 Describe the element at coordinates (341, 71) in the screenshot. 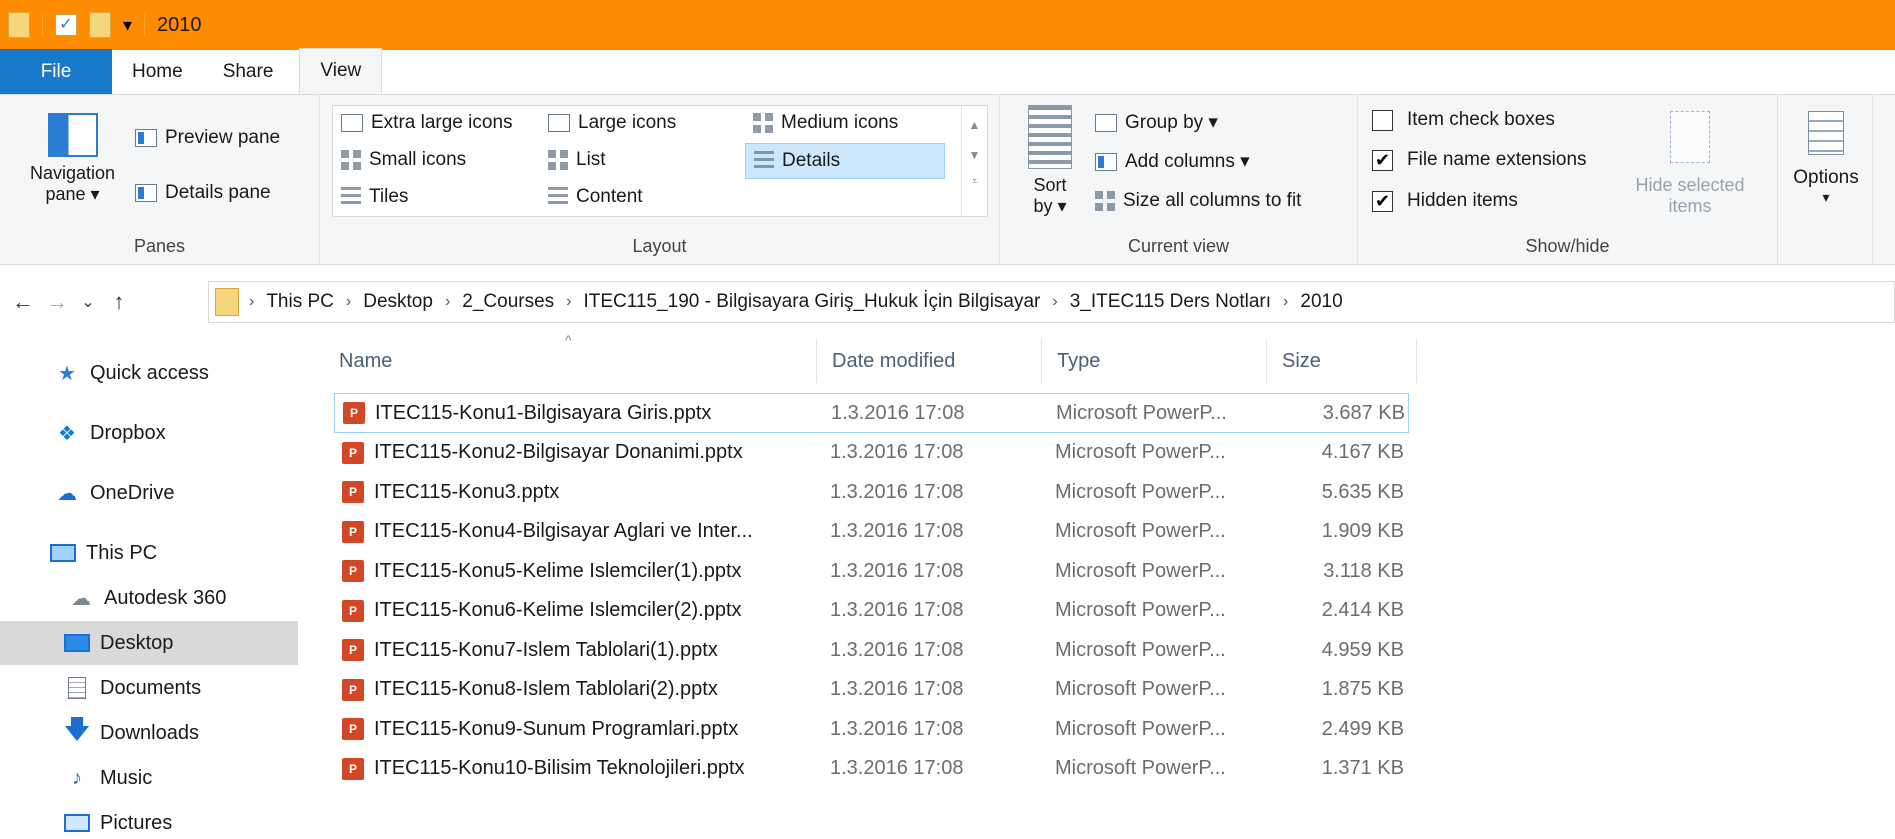

I see `tab-view: View` at that location.